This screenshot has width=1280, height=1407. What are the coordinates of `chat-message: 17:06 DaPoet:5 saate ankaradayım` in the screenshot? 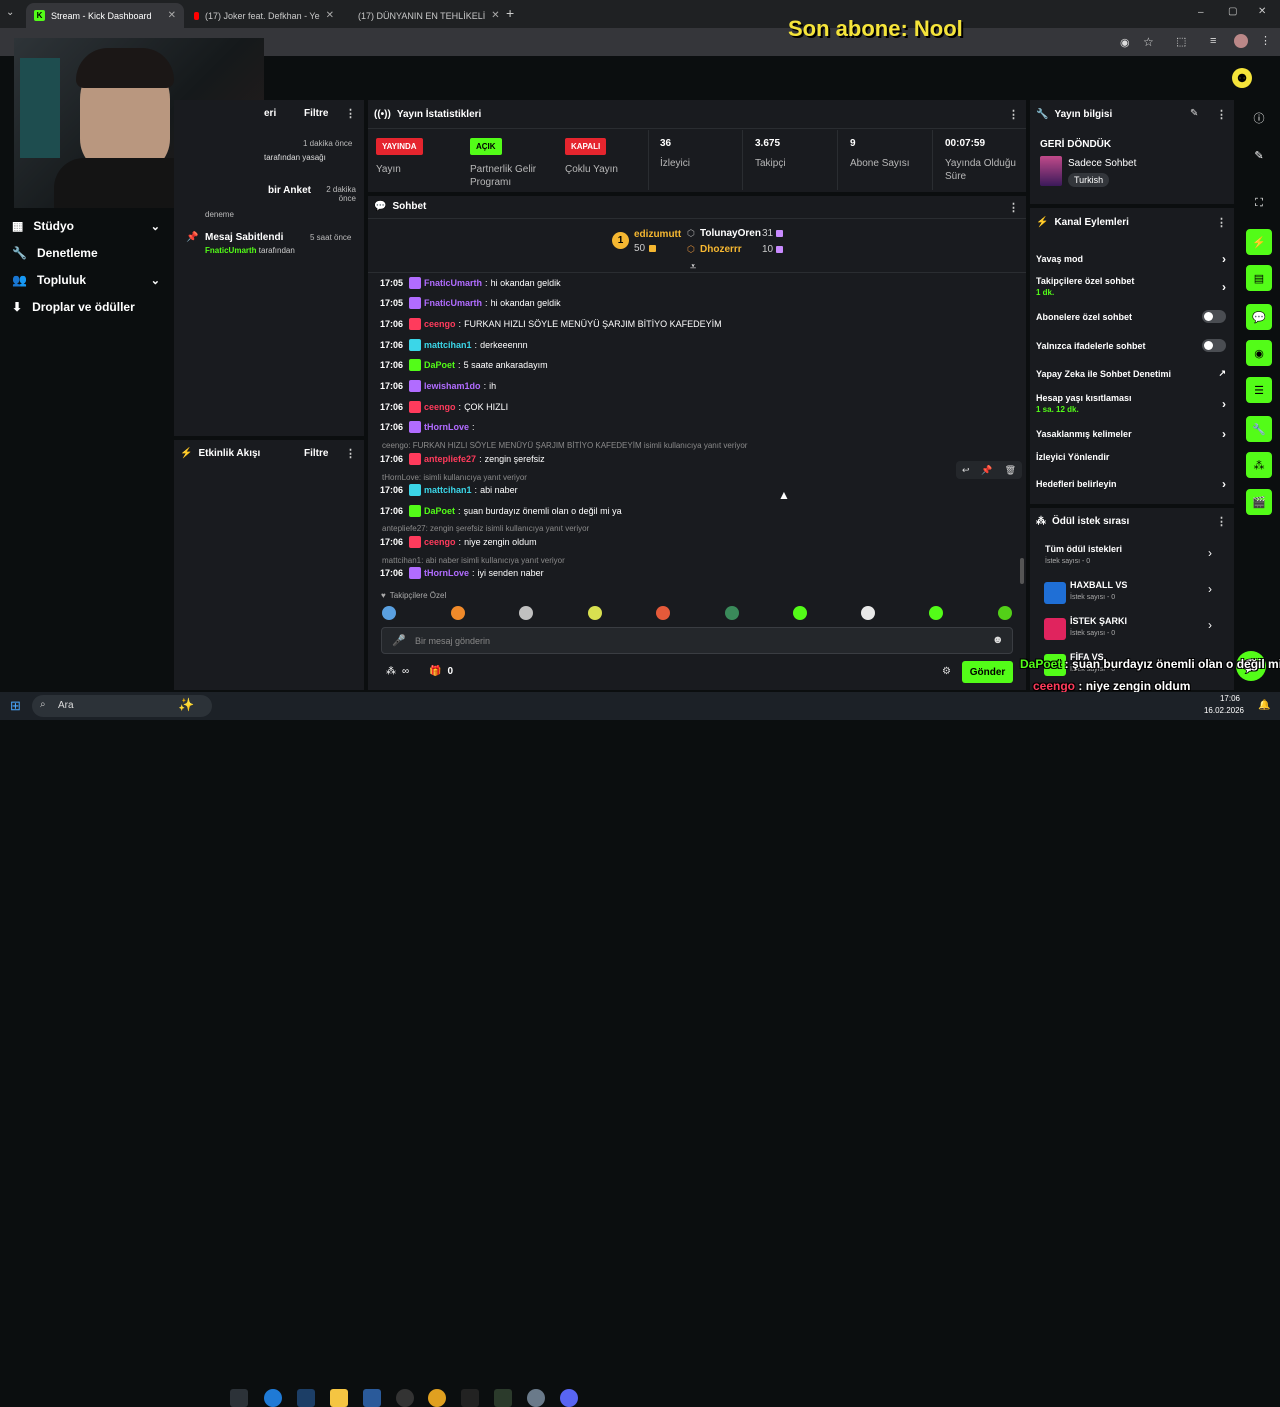 It's located at (464, 365).